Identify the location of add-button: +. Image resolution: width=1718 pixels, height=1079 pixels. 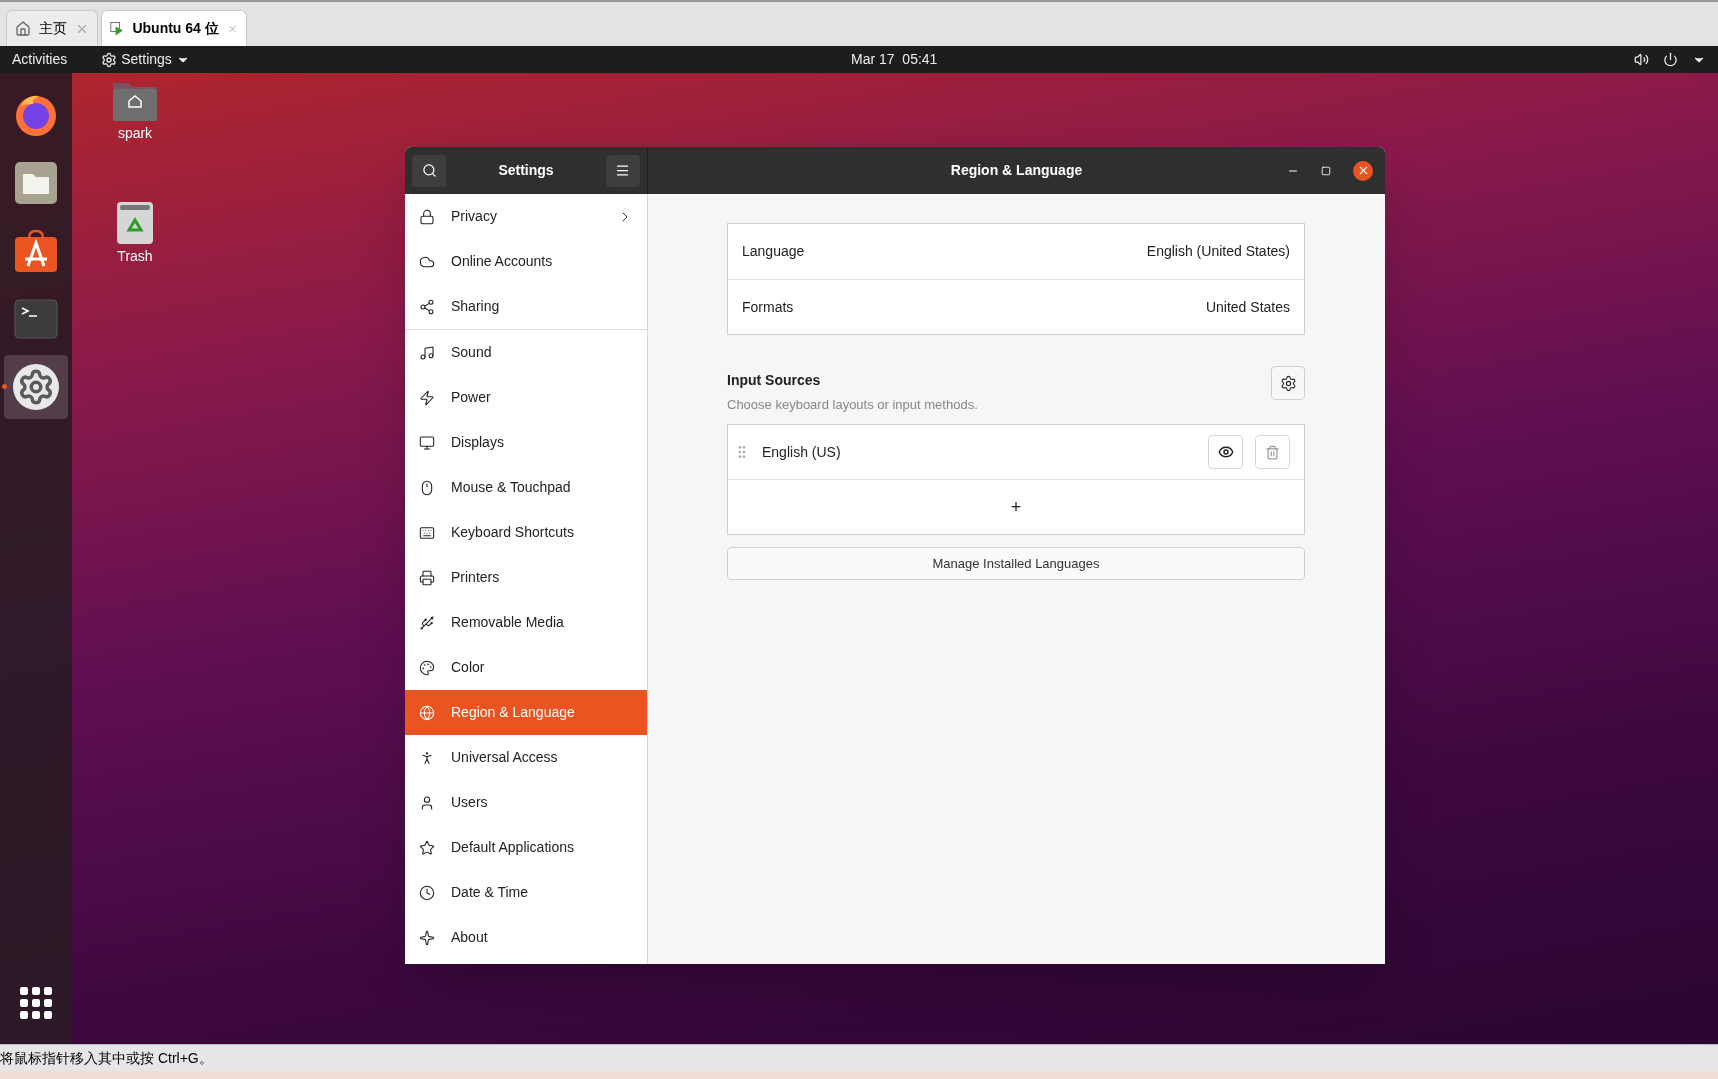
(1016, 507).